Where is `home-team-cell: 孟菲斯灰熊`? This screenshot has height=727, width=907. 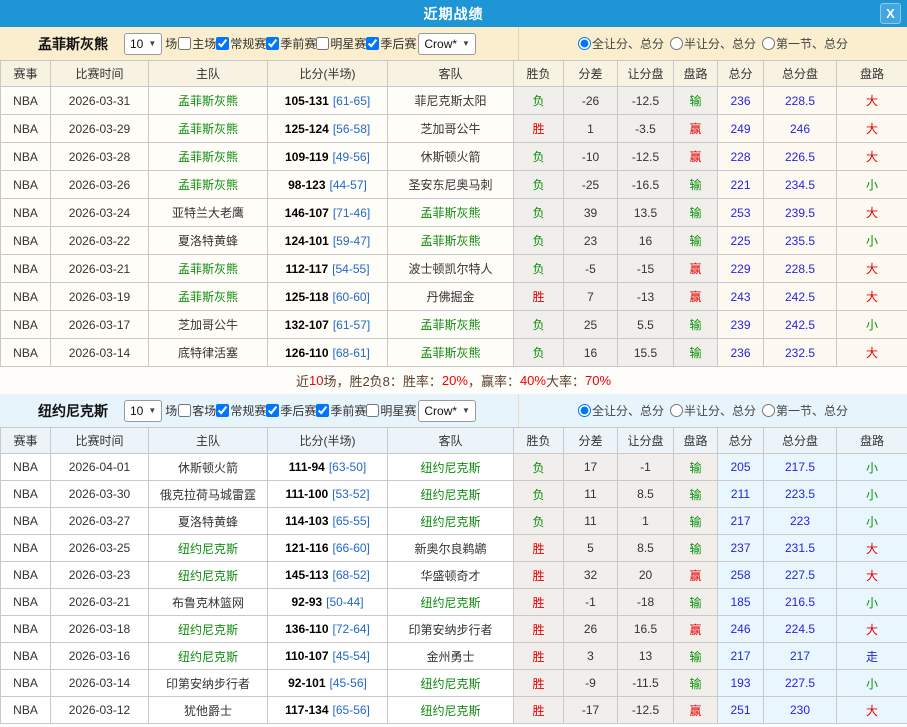 home-team-cell: 孟菲斯灰熊 is located at coordinates (208, 296).